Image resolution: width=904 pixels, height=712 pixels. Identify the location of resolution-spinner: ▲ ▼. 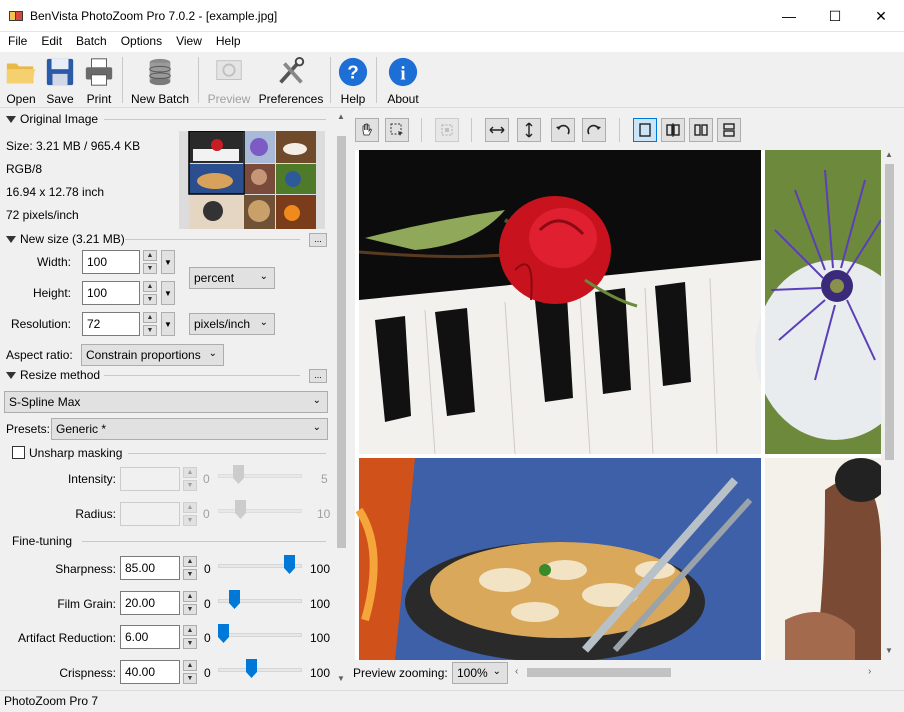
(150, 324).